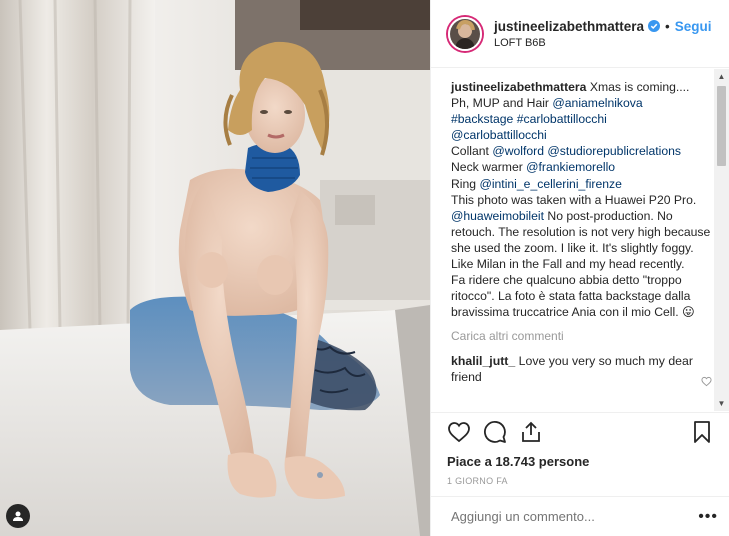 The image size is (729, 536). What do you see at coordinates (570, 167) in the screenshot?
I see `mention-link: @frankiemorello` at bounding box center [570, 167].